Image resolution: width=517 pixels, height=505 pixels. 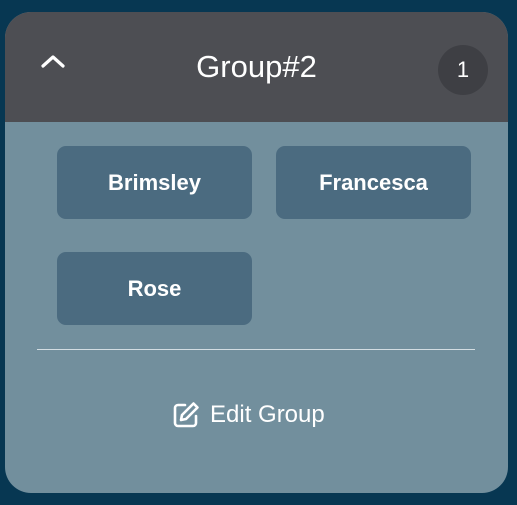 I want to click on chevron-up-icon, so click(x=53, y=61).